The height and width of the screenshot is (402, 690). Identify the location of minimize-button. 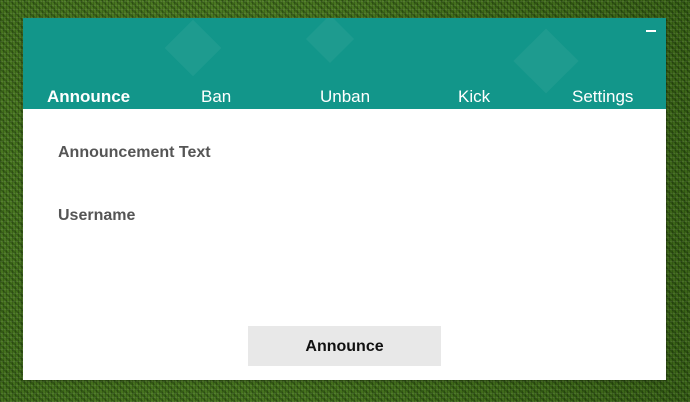
(651, 30).